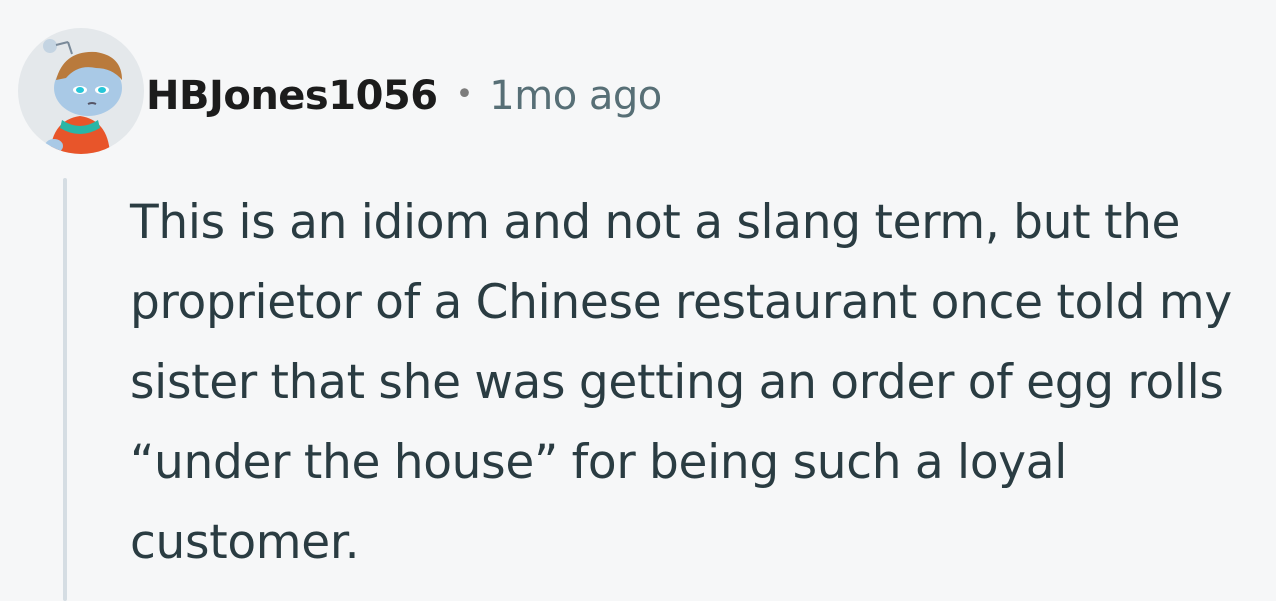  Describe the element at coordinates (65, 389) in the screenshot. I see `thread-collapse-line` at that location.